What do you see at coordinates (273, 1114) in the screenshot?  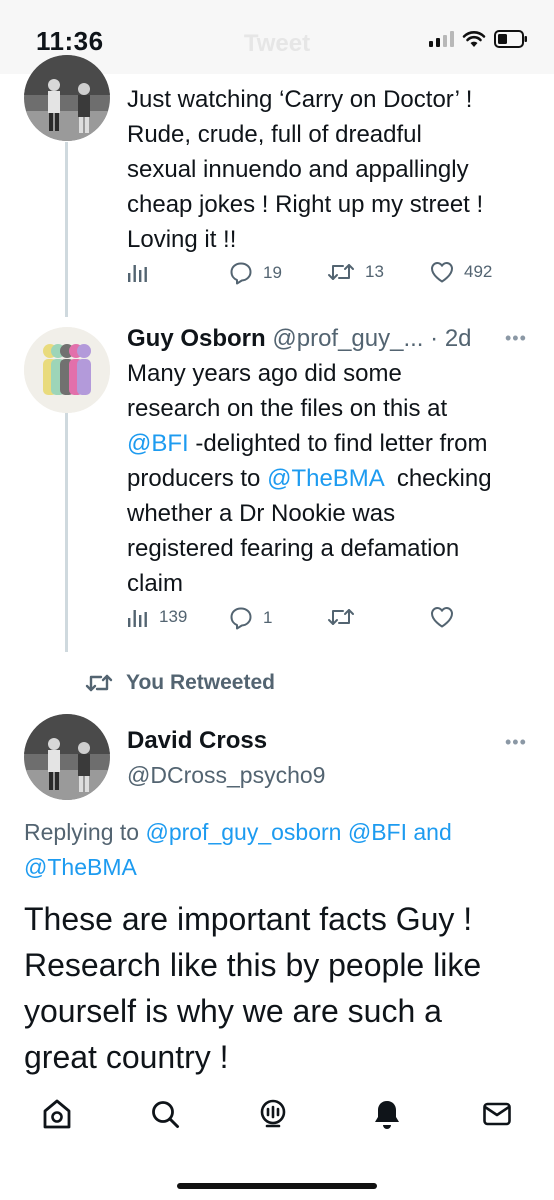 I see `spaces-icon` at bounding box center [273, 1114].